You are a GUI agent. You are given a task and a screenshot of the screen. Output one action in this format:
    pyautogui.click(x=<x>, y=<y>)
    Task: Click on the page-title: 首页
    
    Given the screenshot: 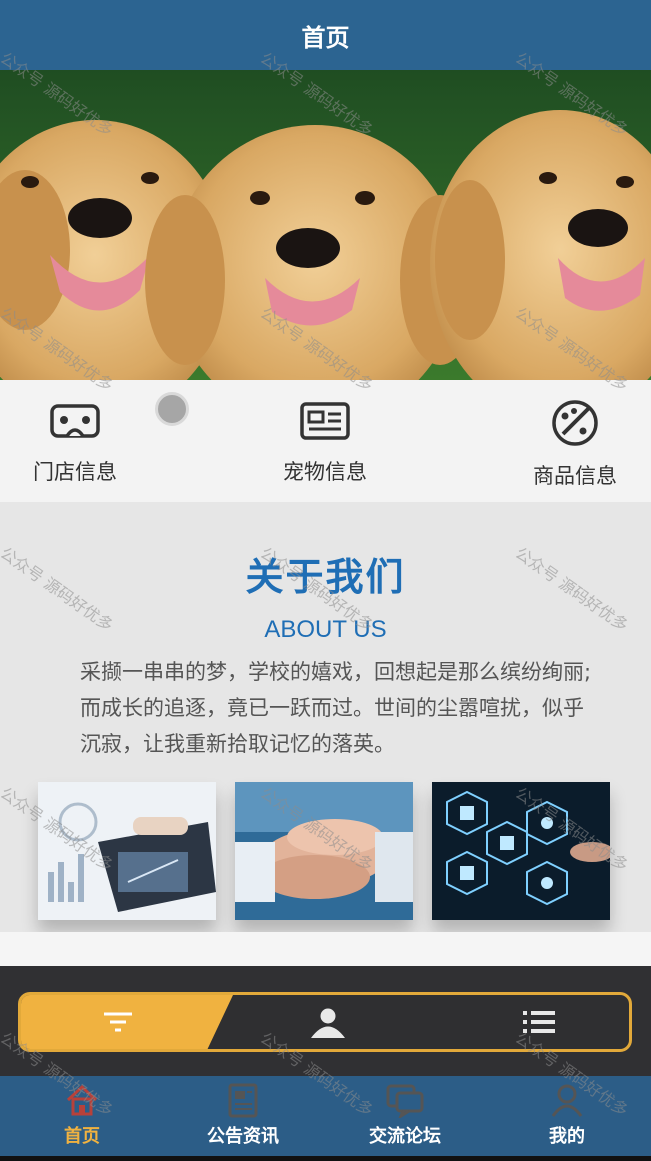 What is the action you would take?
    pyautogui.click(x=325, y=37)
    